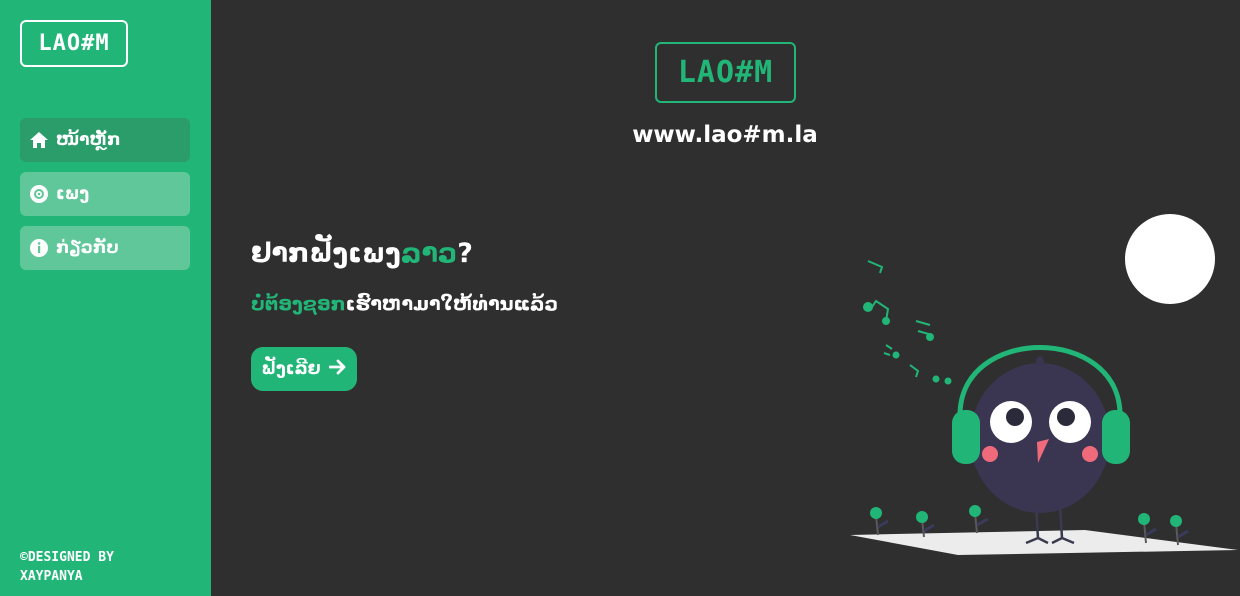 The width and height of the screenshot is (1240, 596). What do you see at coordinates (105, 194) in the screenshot?
I see `sidebar-item-songs: ເພງ` at bounding box center [105, 194].